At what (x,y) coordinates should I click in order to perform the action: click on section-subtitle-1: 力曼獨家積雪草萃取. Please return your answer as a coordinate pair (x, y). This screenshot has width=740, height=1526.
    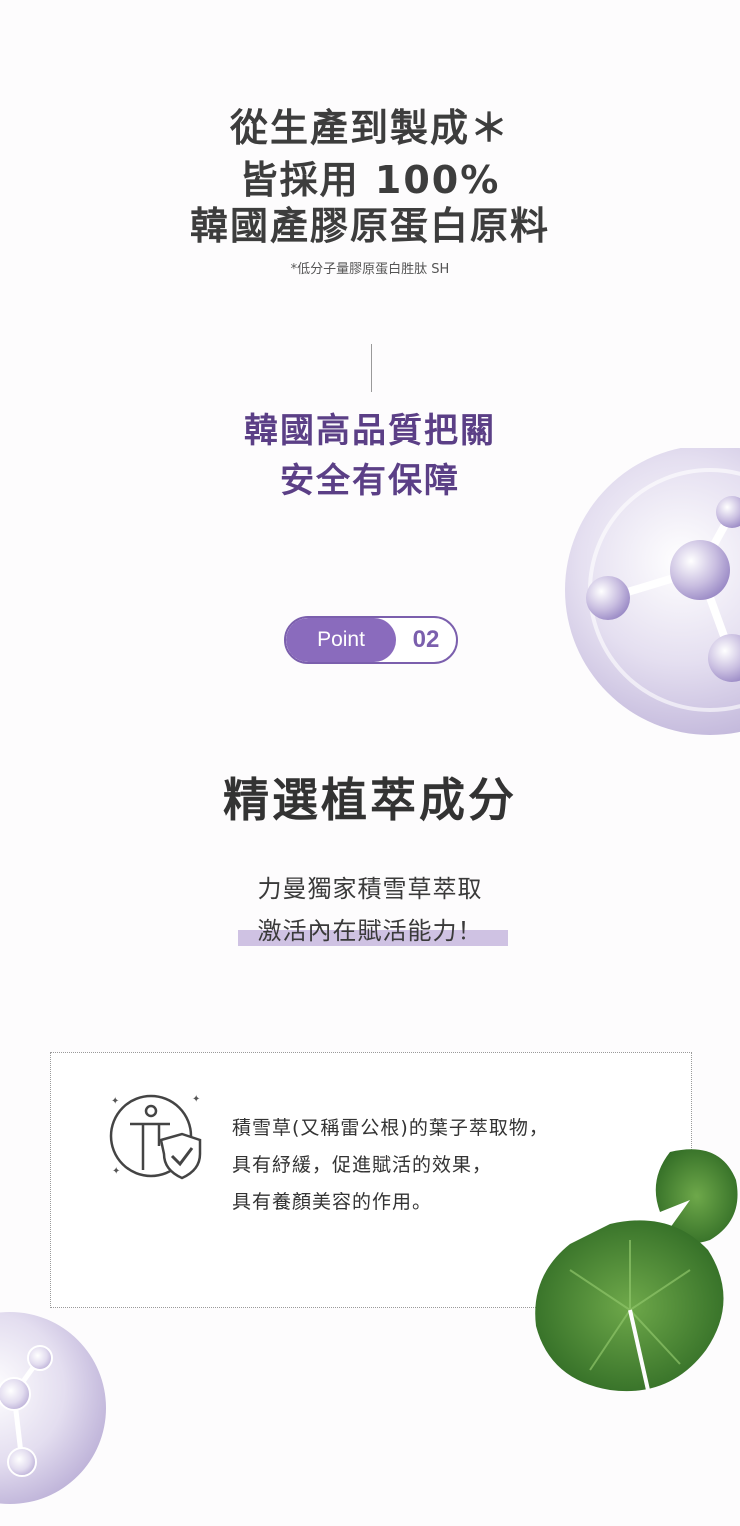
    Looking at the image, I should click on (370, 889).